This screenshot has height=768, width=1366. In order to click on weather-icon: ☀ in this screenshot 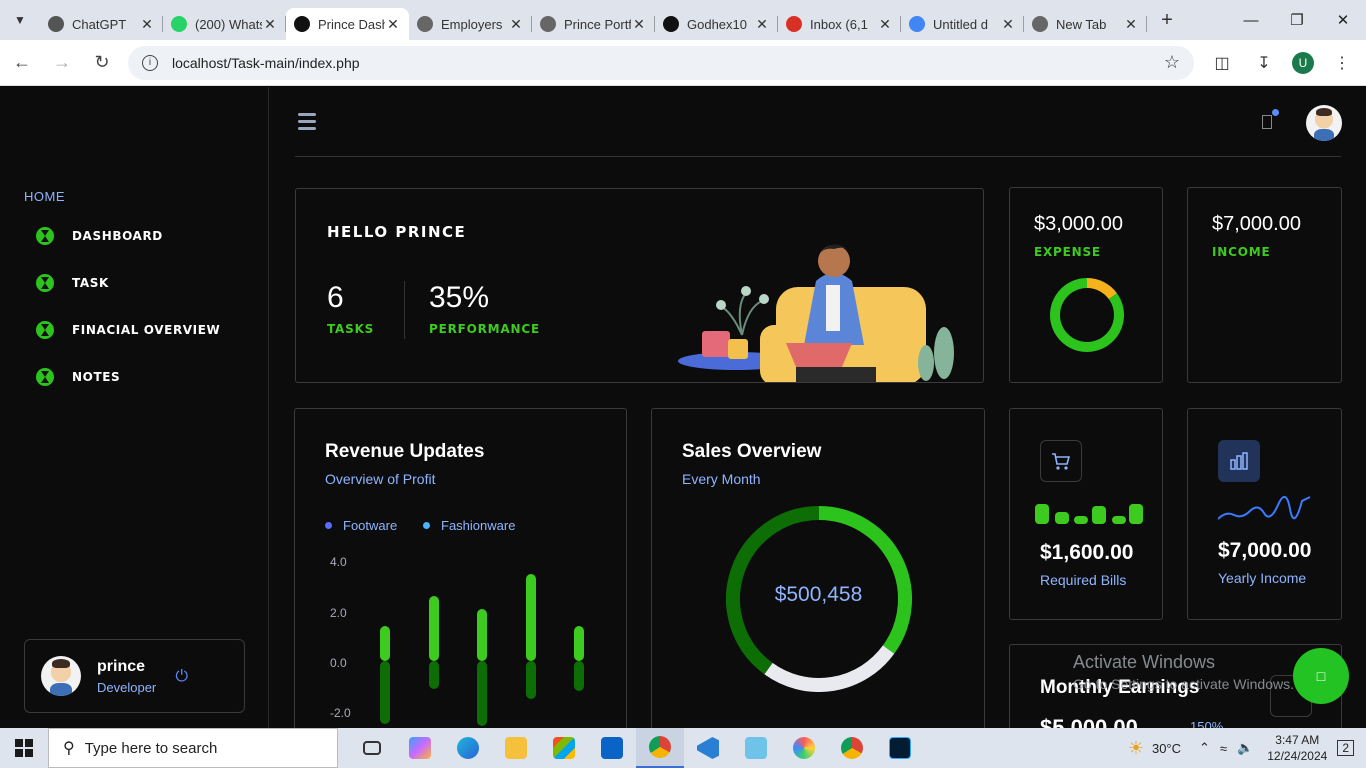, I will do `click(1136, 748)`.